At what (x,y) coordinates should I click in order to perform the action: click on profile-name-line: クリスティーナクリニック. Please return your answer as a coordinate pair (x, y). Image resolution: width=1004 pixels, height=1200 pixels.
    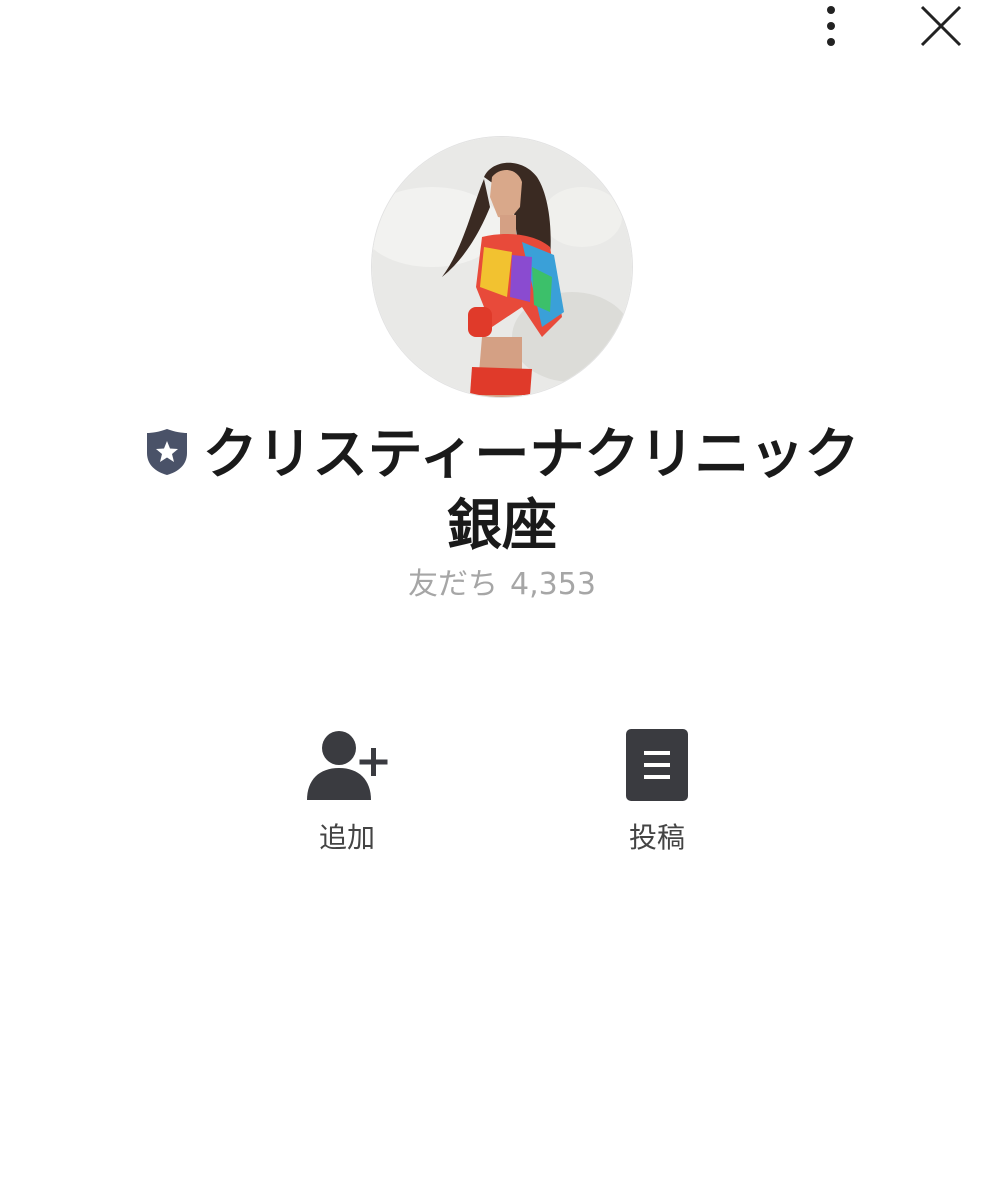
    Looking at the image, I should click on (502, 454).